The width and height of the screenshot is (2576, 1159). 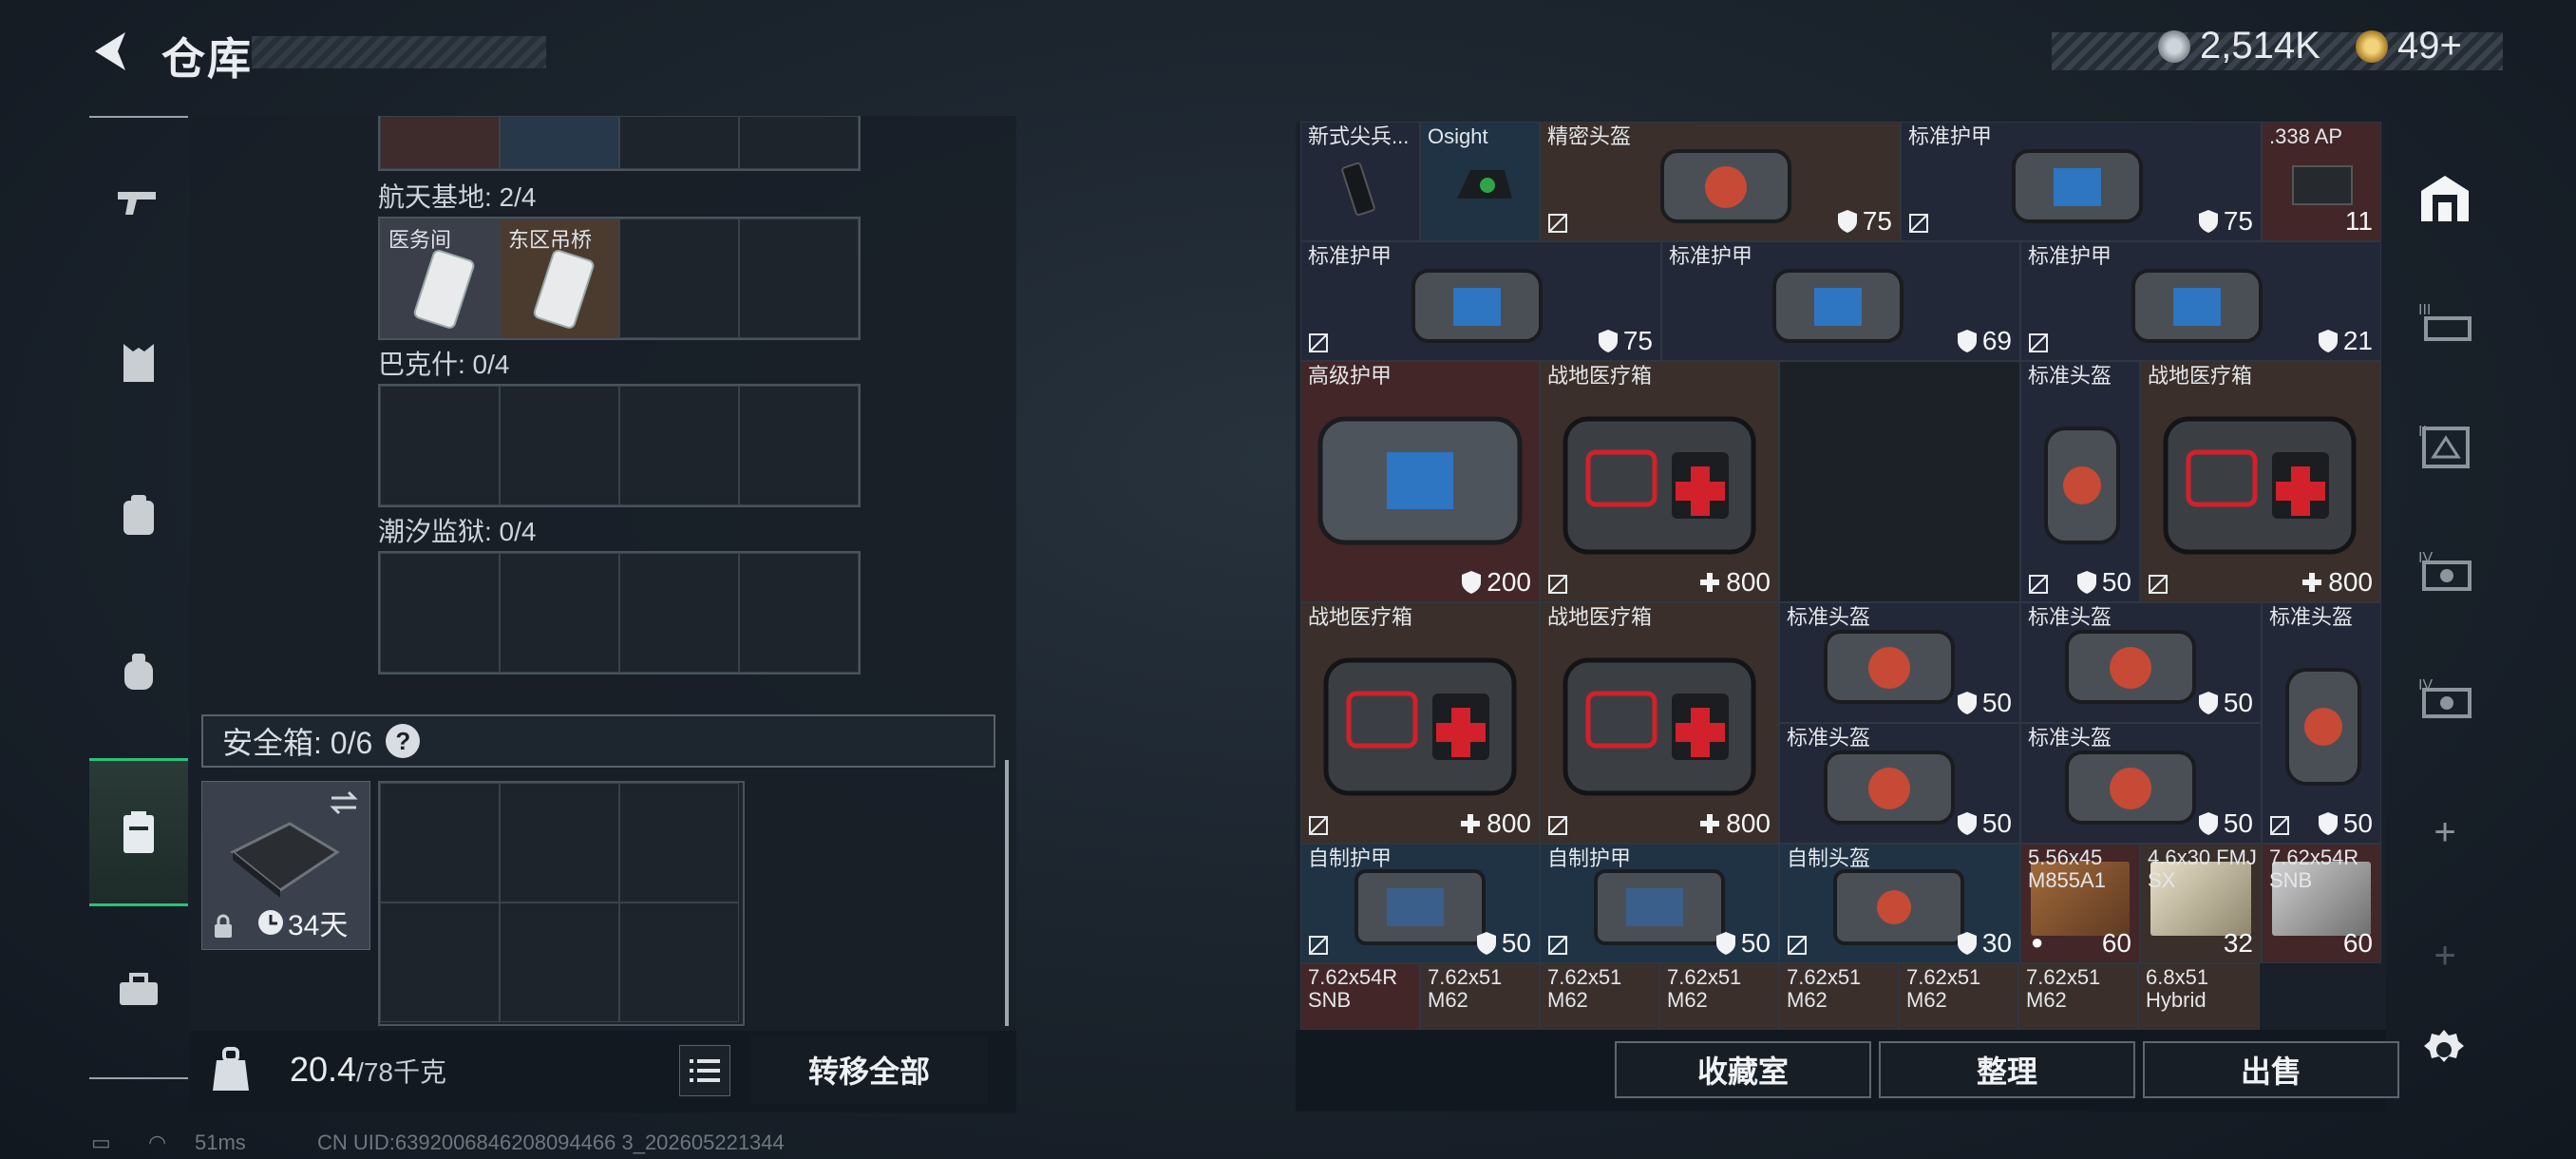 I want to click on durability-value: 50, so click(x=1743, y=943).